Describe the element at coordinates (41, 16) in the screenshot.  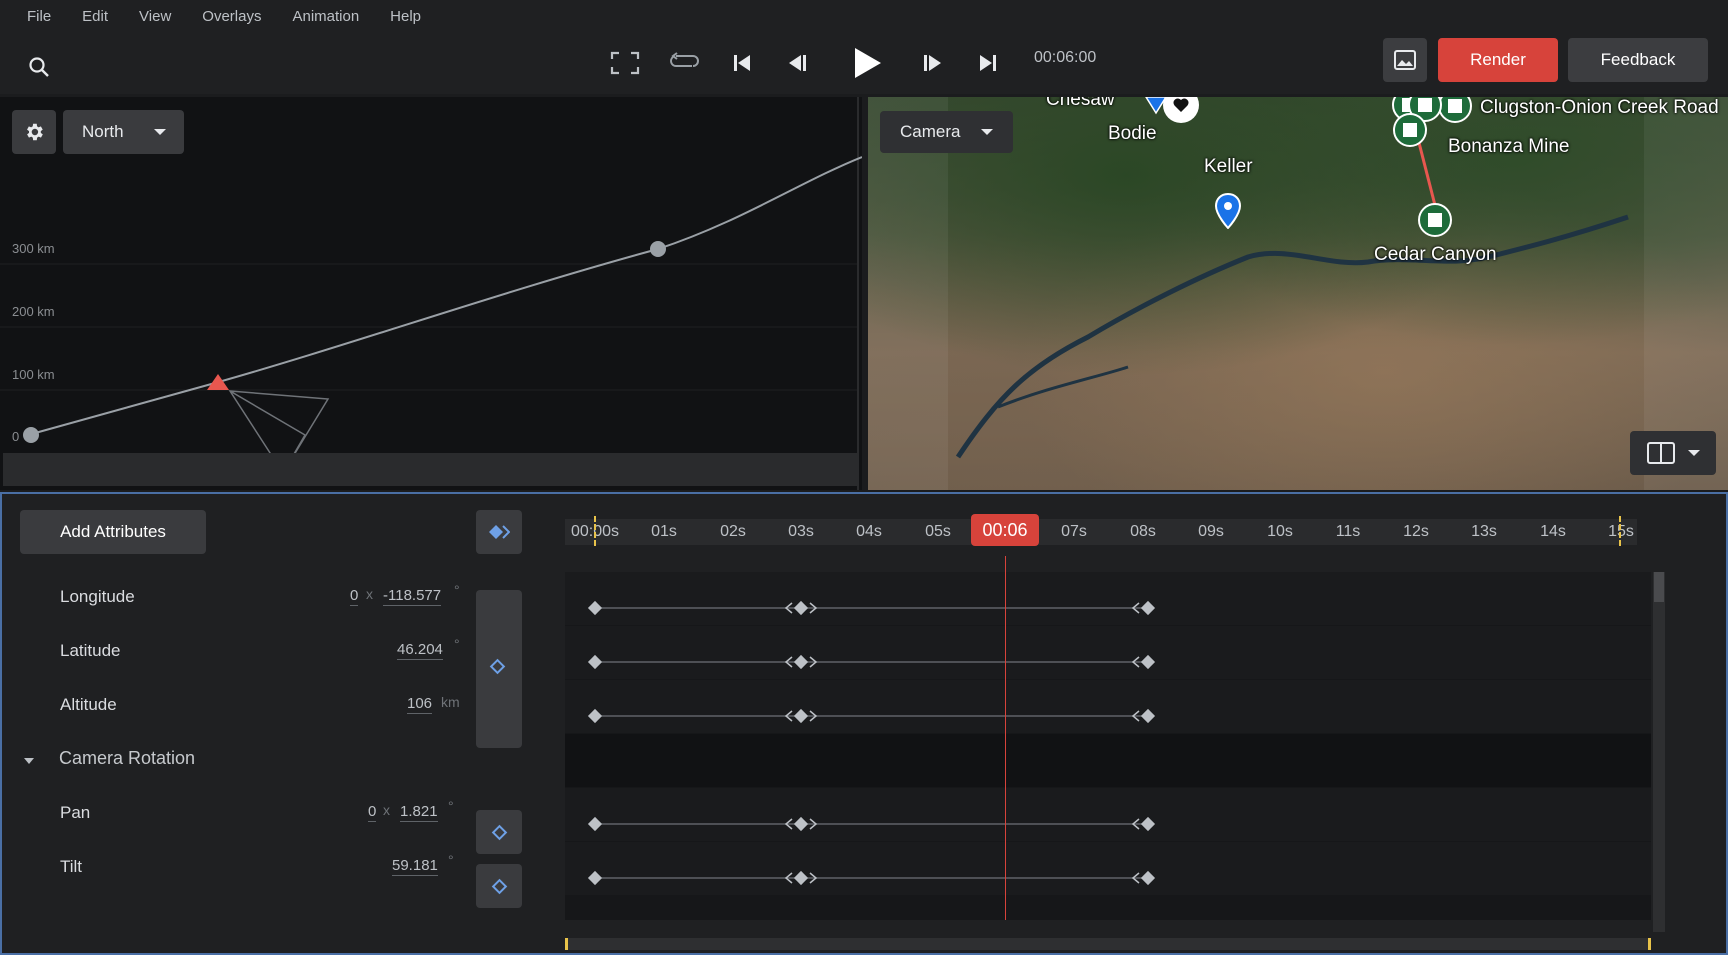
I see `menu-file: File` at that location.